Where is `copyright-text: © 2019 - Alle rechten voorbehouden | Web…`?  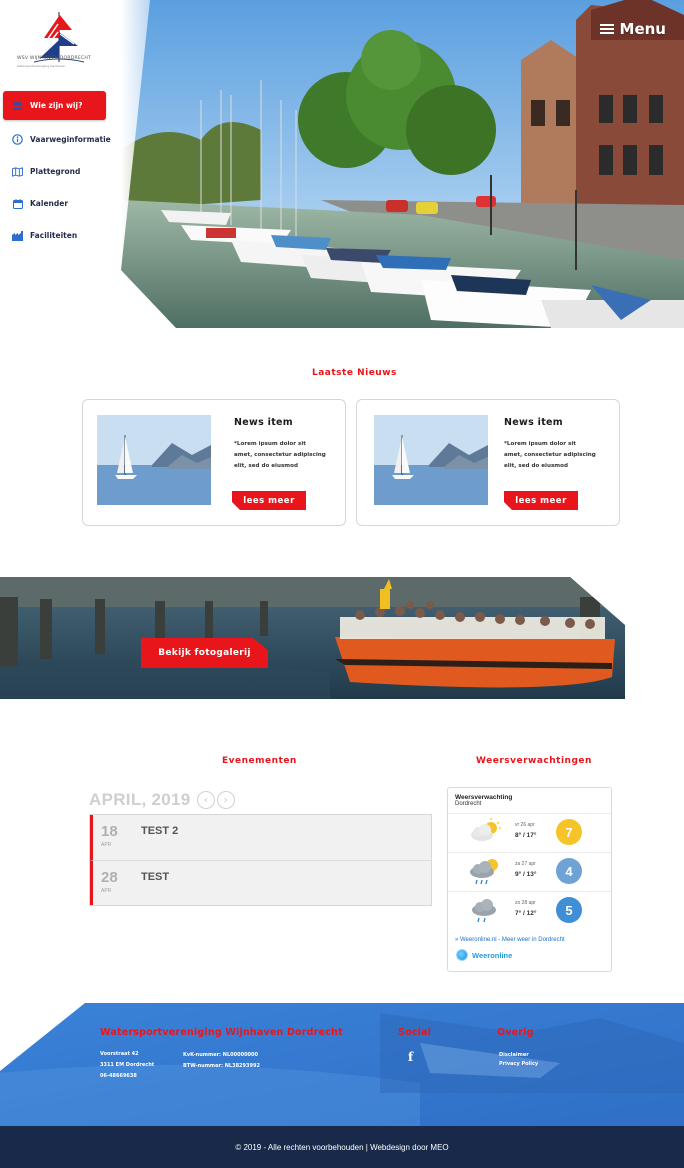 copyright-text: © 2019 - Alle rechten voorbehouden | Web… is located at coordinates (342, 1147).